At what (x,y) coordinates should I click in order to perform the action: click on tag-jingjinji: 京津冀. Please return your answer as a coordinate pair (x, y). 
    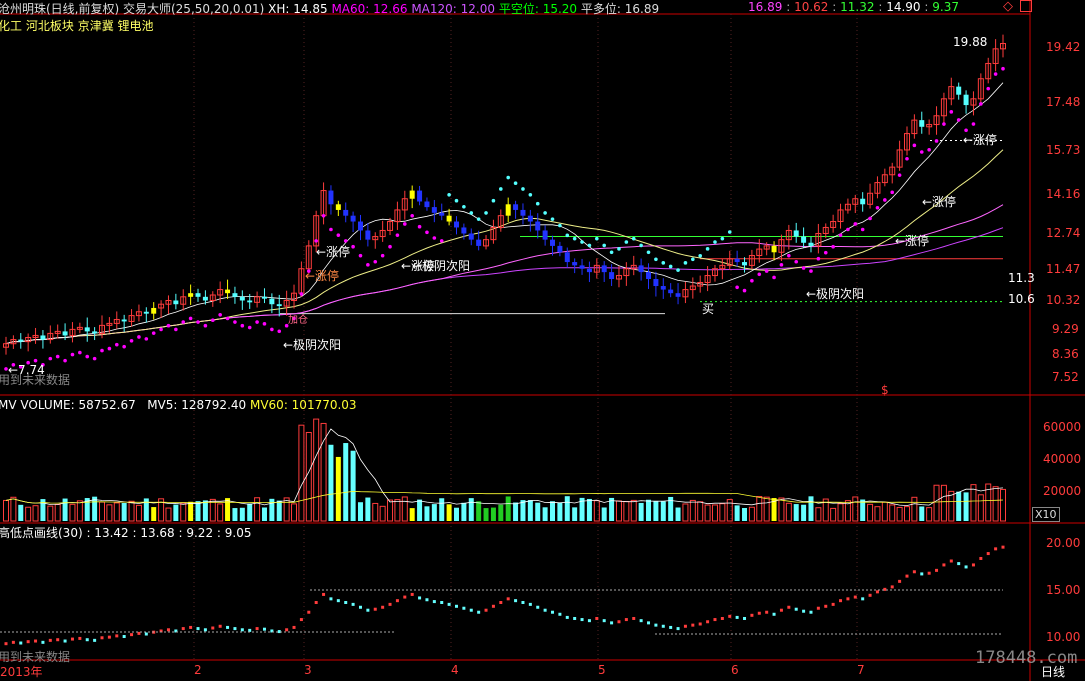
    Looking at the image, I should click on (96, 26).